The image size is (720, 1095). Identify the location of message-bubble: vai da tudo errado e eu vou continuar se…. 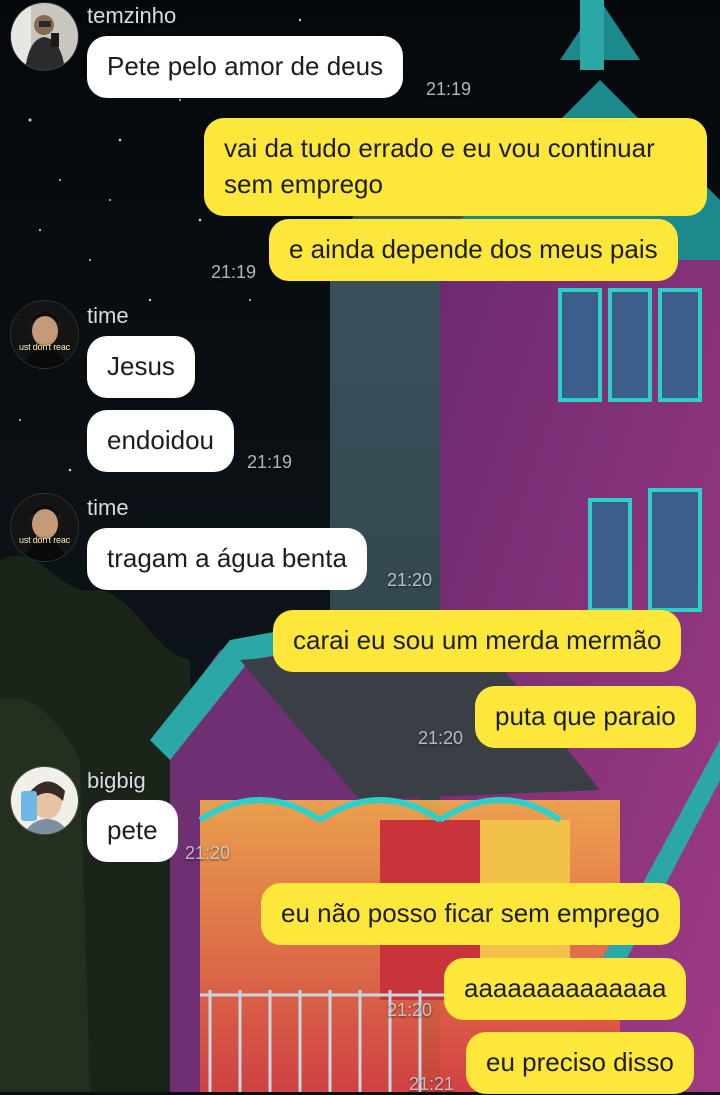
(455, 167).